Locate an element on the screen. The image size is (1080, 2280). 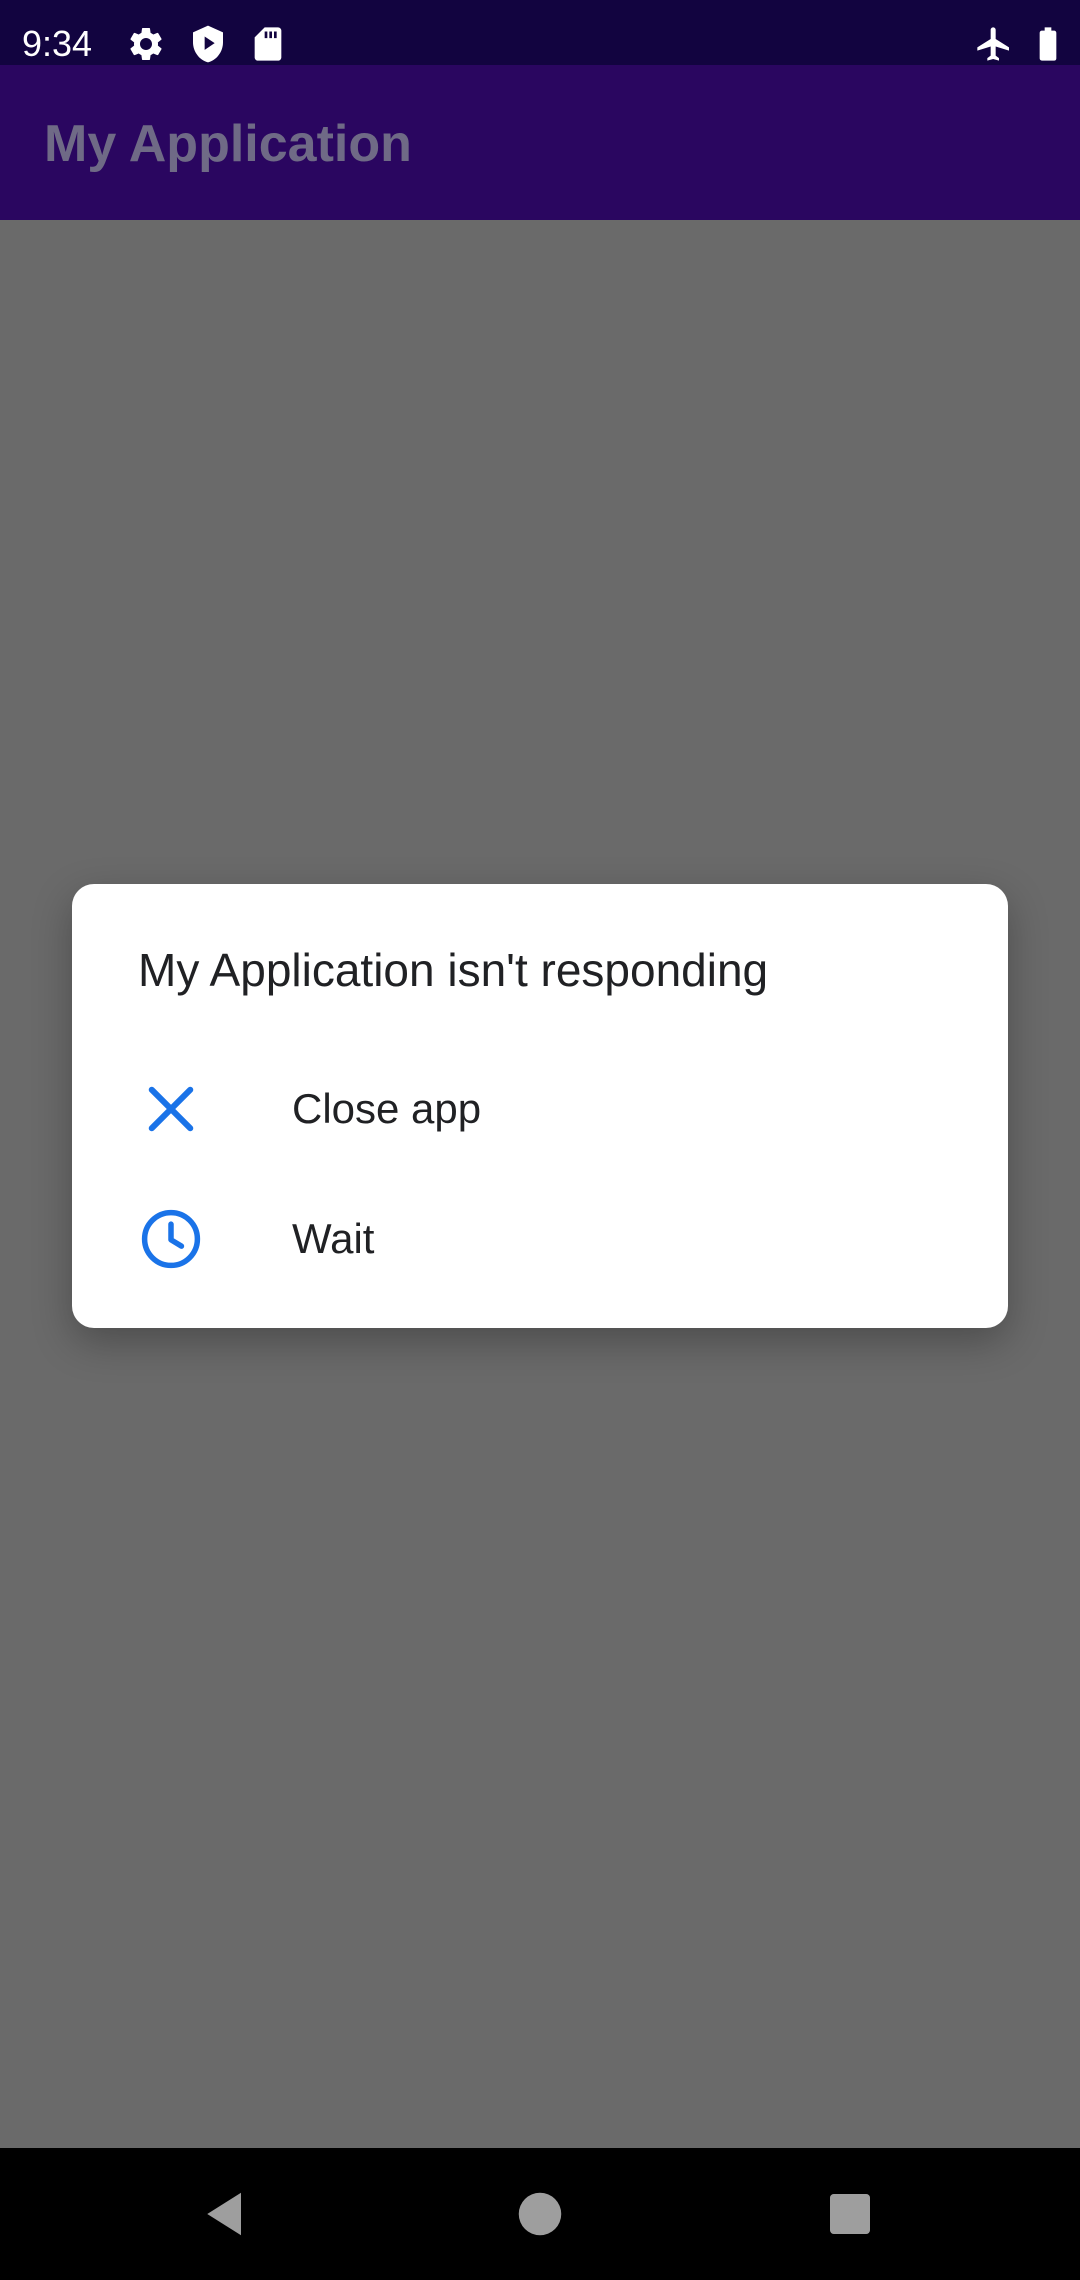
status-time: 9:34 is located at coordinates (57, 43).